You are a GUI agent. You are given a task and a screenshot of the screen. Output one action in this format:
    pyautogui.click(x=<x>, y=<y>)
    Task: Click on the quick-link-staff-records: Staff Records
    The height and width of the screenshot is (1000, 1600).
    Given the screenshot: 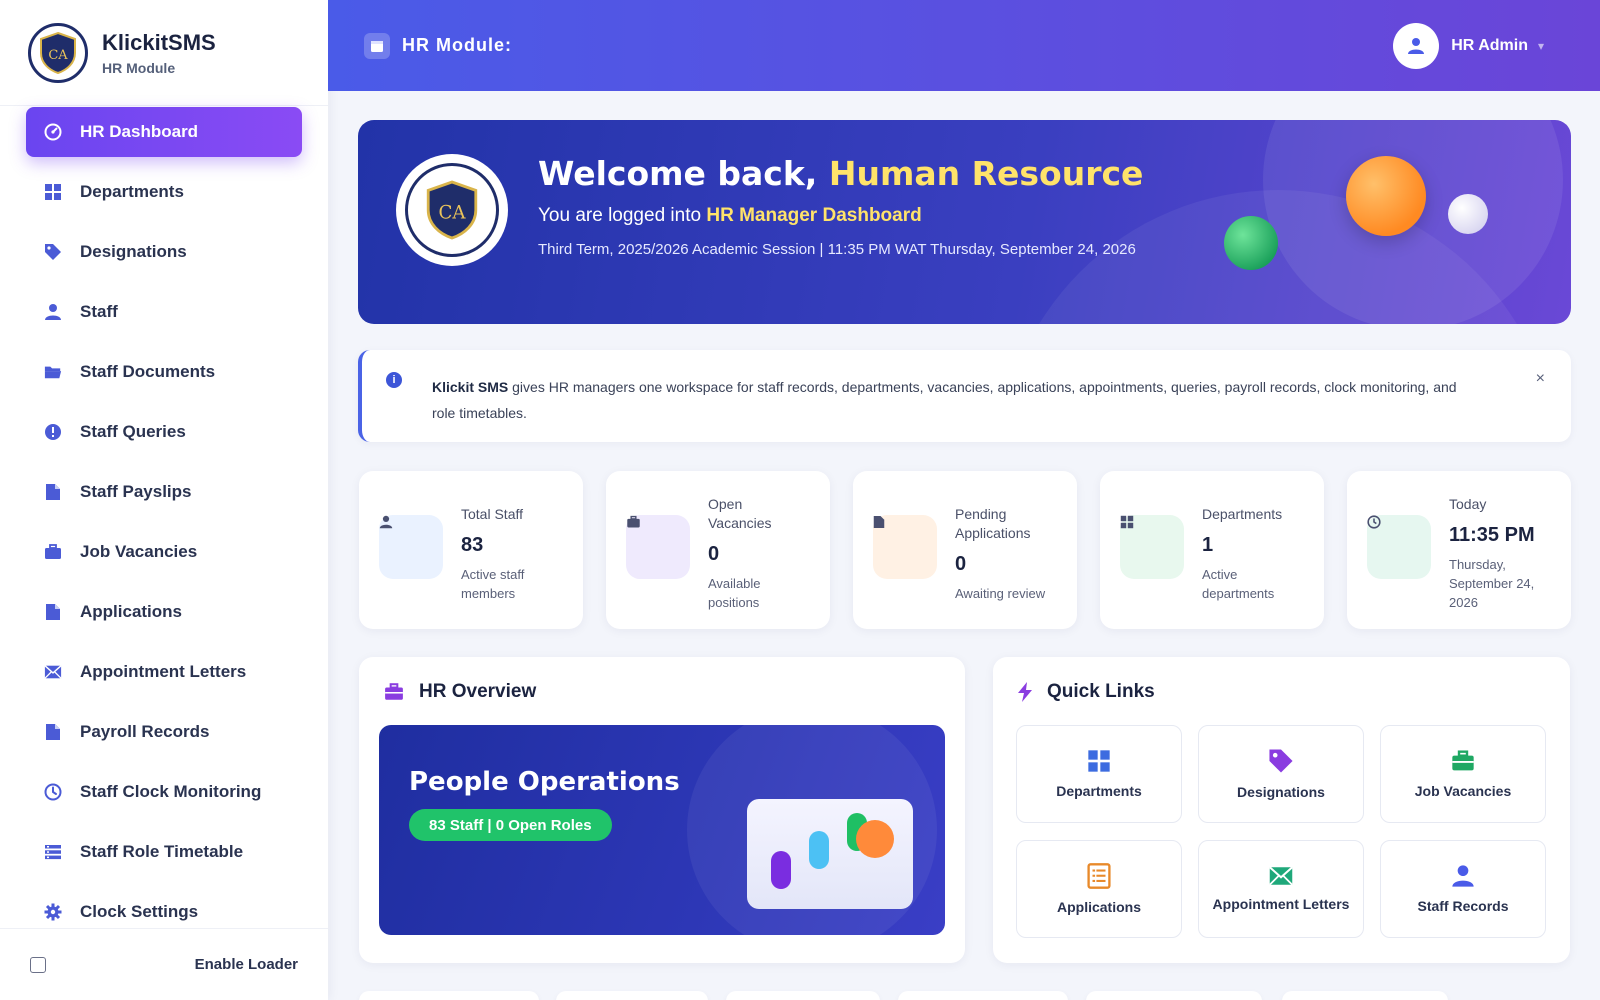 What is the action you would take?
    pyautogui.click(x=1463, y=889)
    